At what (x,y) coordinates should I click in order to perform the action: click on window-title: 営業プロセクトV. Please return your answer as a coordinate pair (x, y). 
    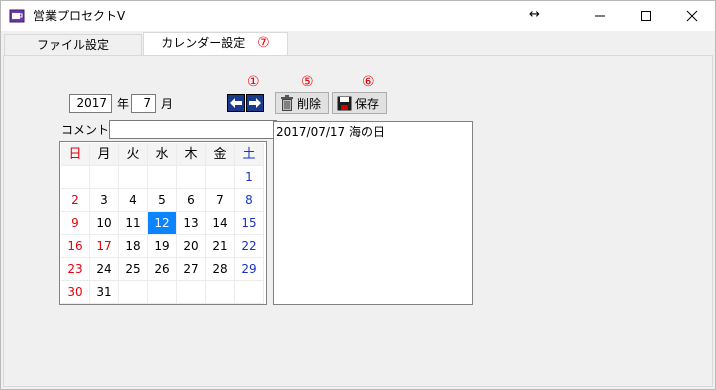
    Looking at the image, I should click on (79, 16).